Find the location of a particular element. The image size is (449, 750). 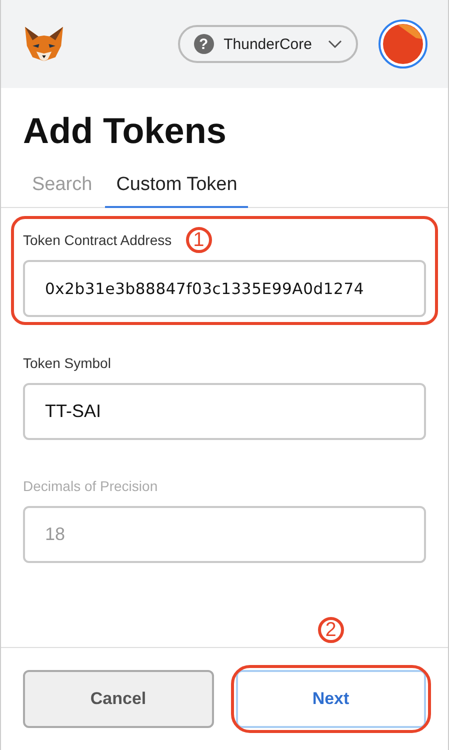

chevron-down-icon is located at coordinates (335, 44).